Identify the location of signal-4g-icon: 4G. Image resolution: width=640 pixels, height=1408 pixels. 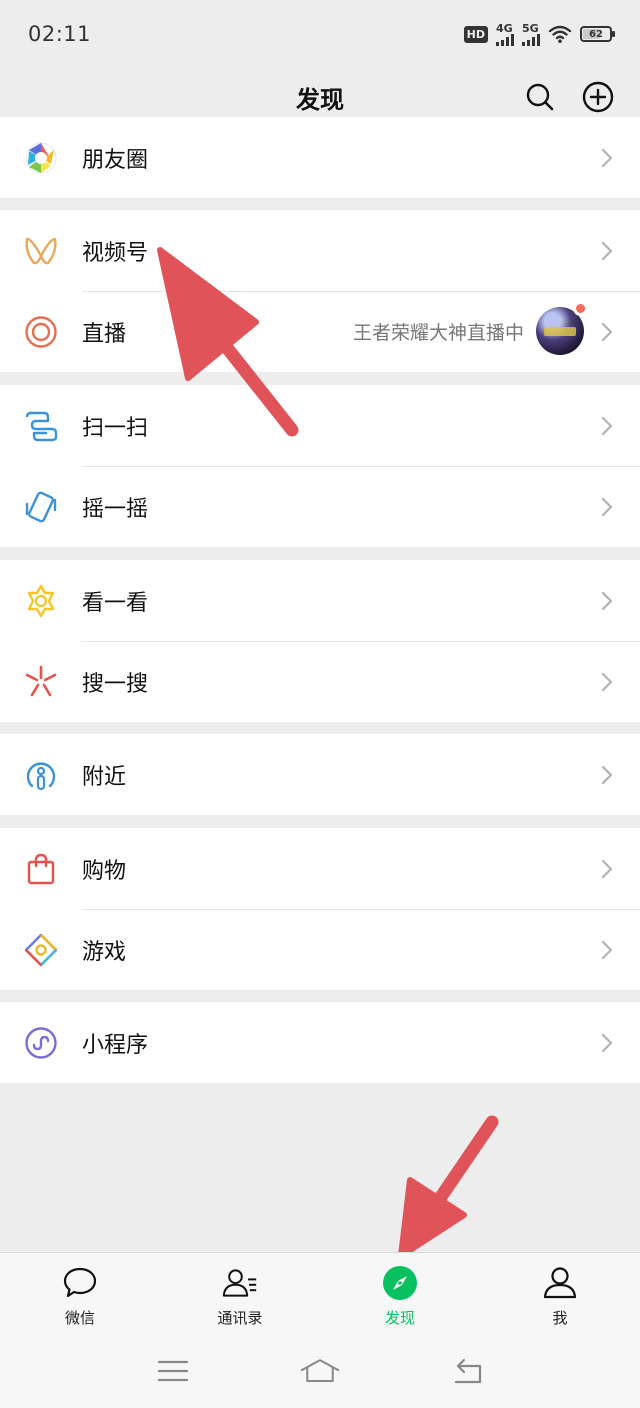
(505, 34).